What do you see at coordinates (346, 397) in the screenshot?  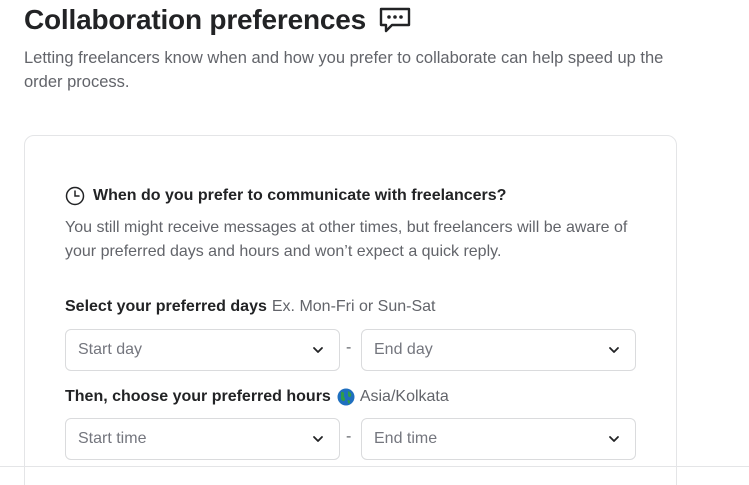 I see `globe-icon` at bounding box center [346, 397].